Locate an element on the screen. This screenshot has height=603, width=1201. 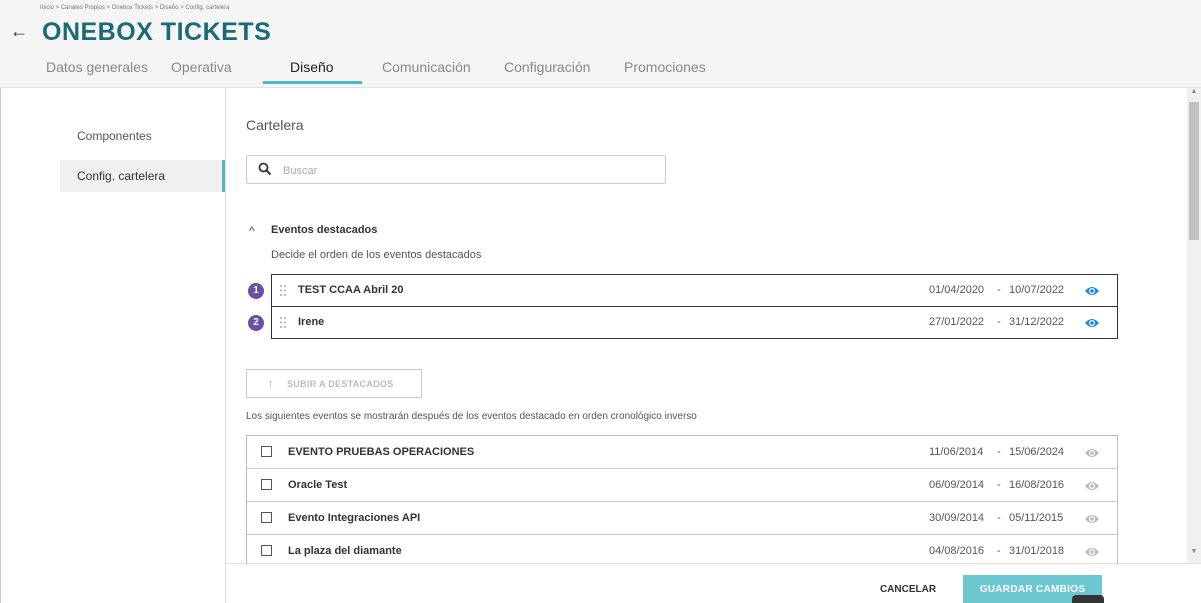
section-title: Cartelera is located at coordinates (275, 125).